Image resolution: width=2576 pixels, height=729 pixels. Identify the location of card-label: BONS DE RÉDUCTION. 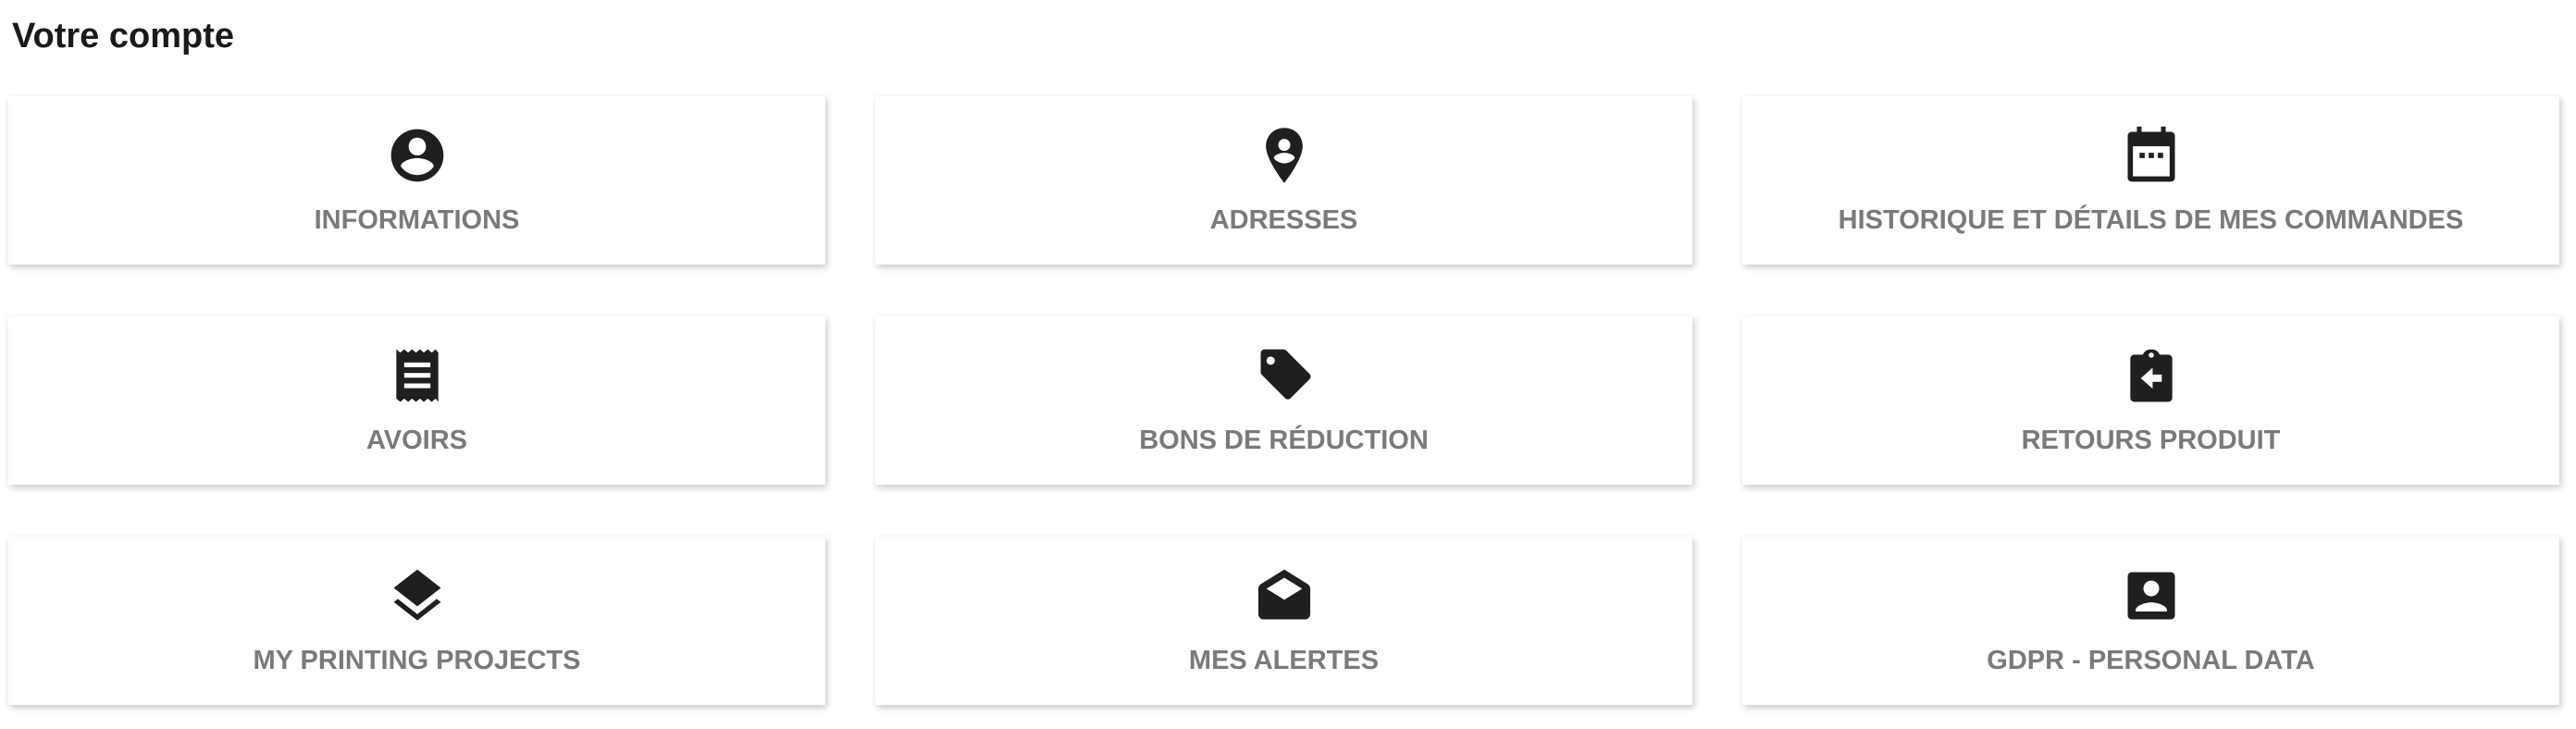
(1284, 440).